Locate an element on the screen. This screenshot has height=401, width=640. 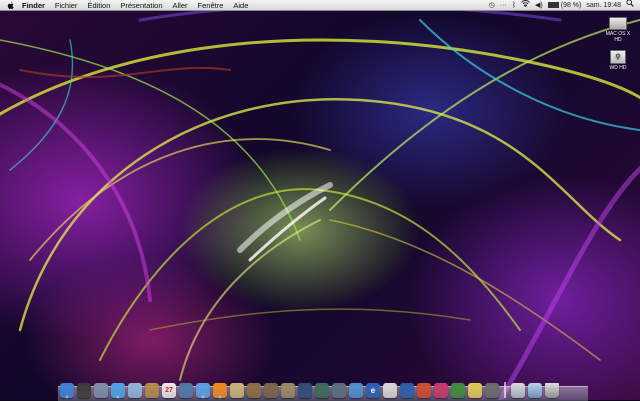
volume-icon: ◀) is located at coordinates (539, 5).